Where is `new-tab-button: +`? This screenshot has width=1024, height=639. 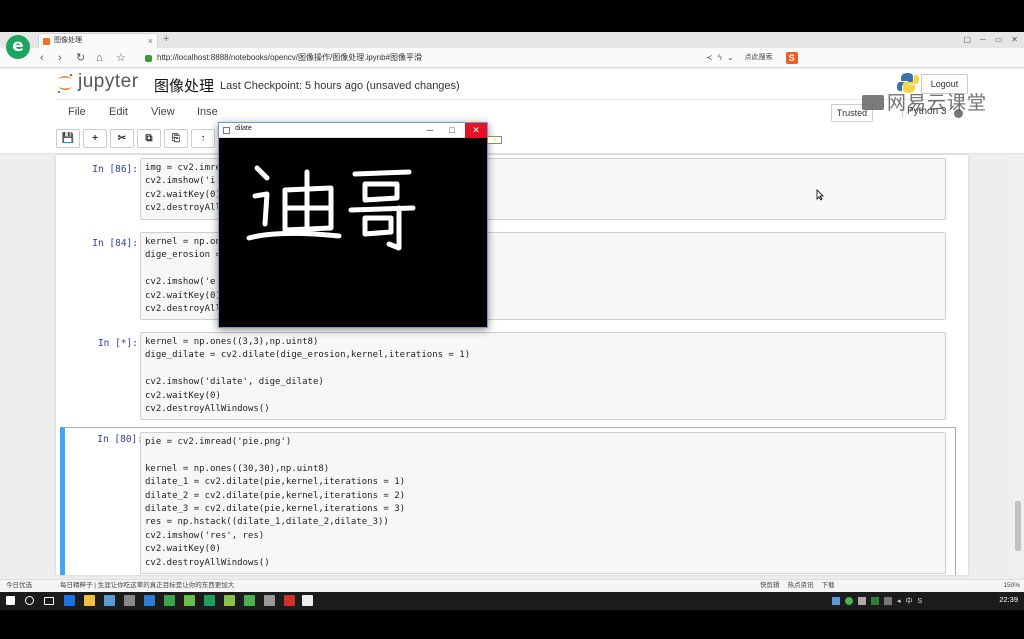 new-tab-button: + is located at coordinates (166, 39).